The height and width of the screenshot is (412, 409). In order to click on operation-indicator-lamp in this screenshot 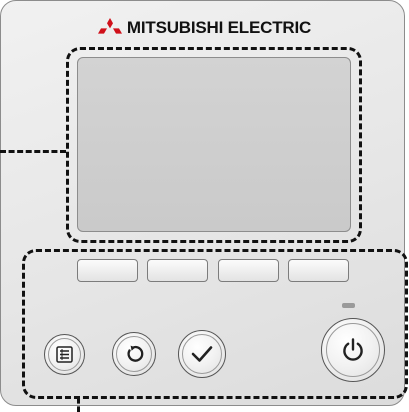, I will do `click(348, 305)`.